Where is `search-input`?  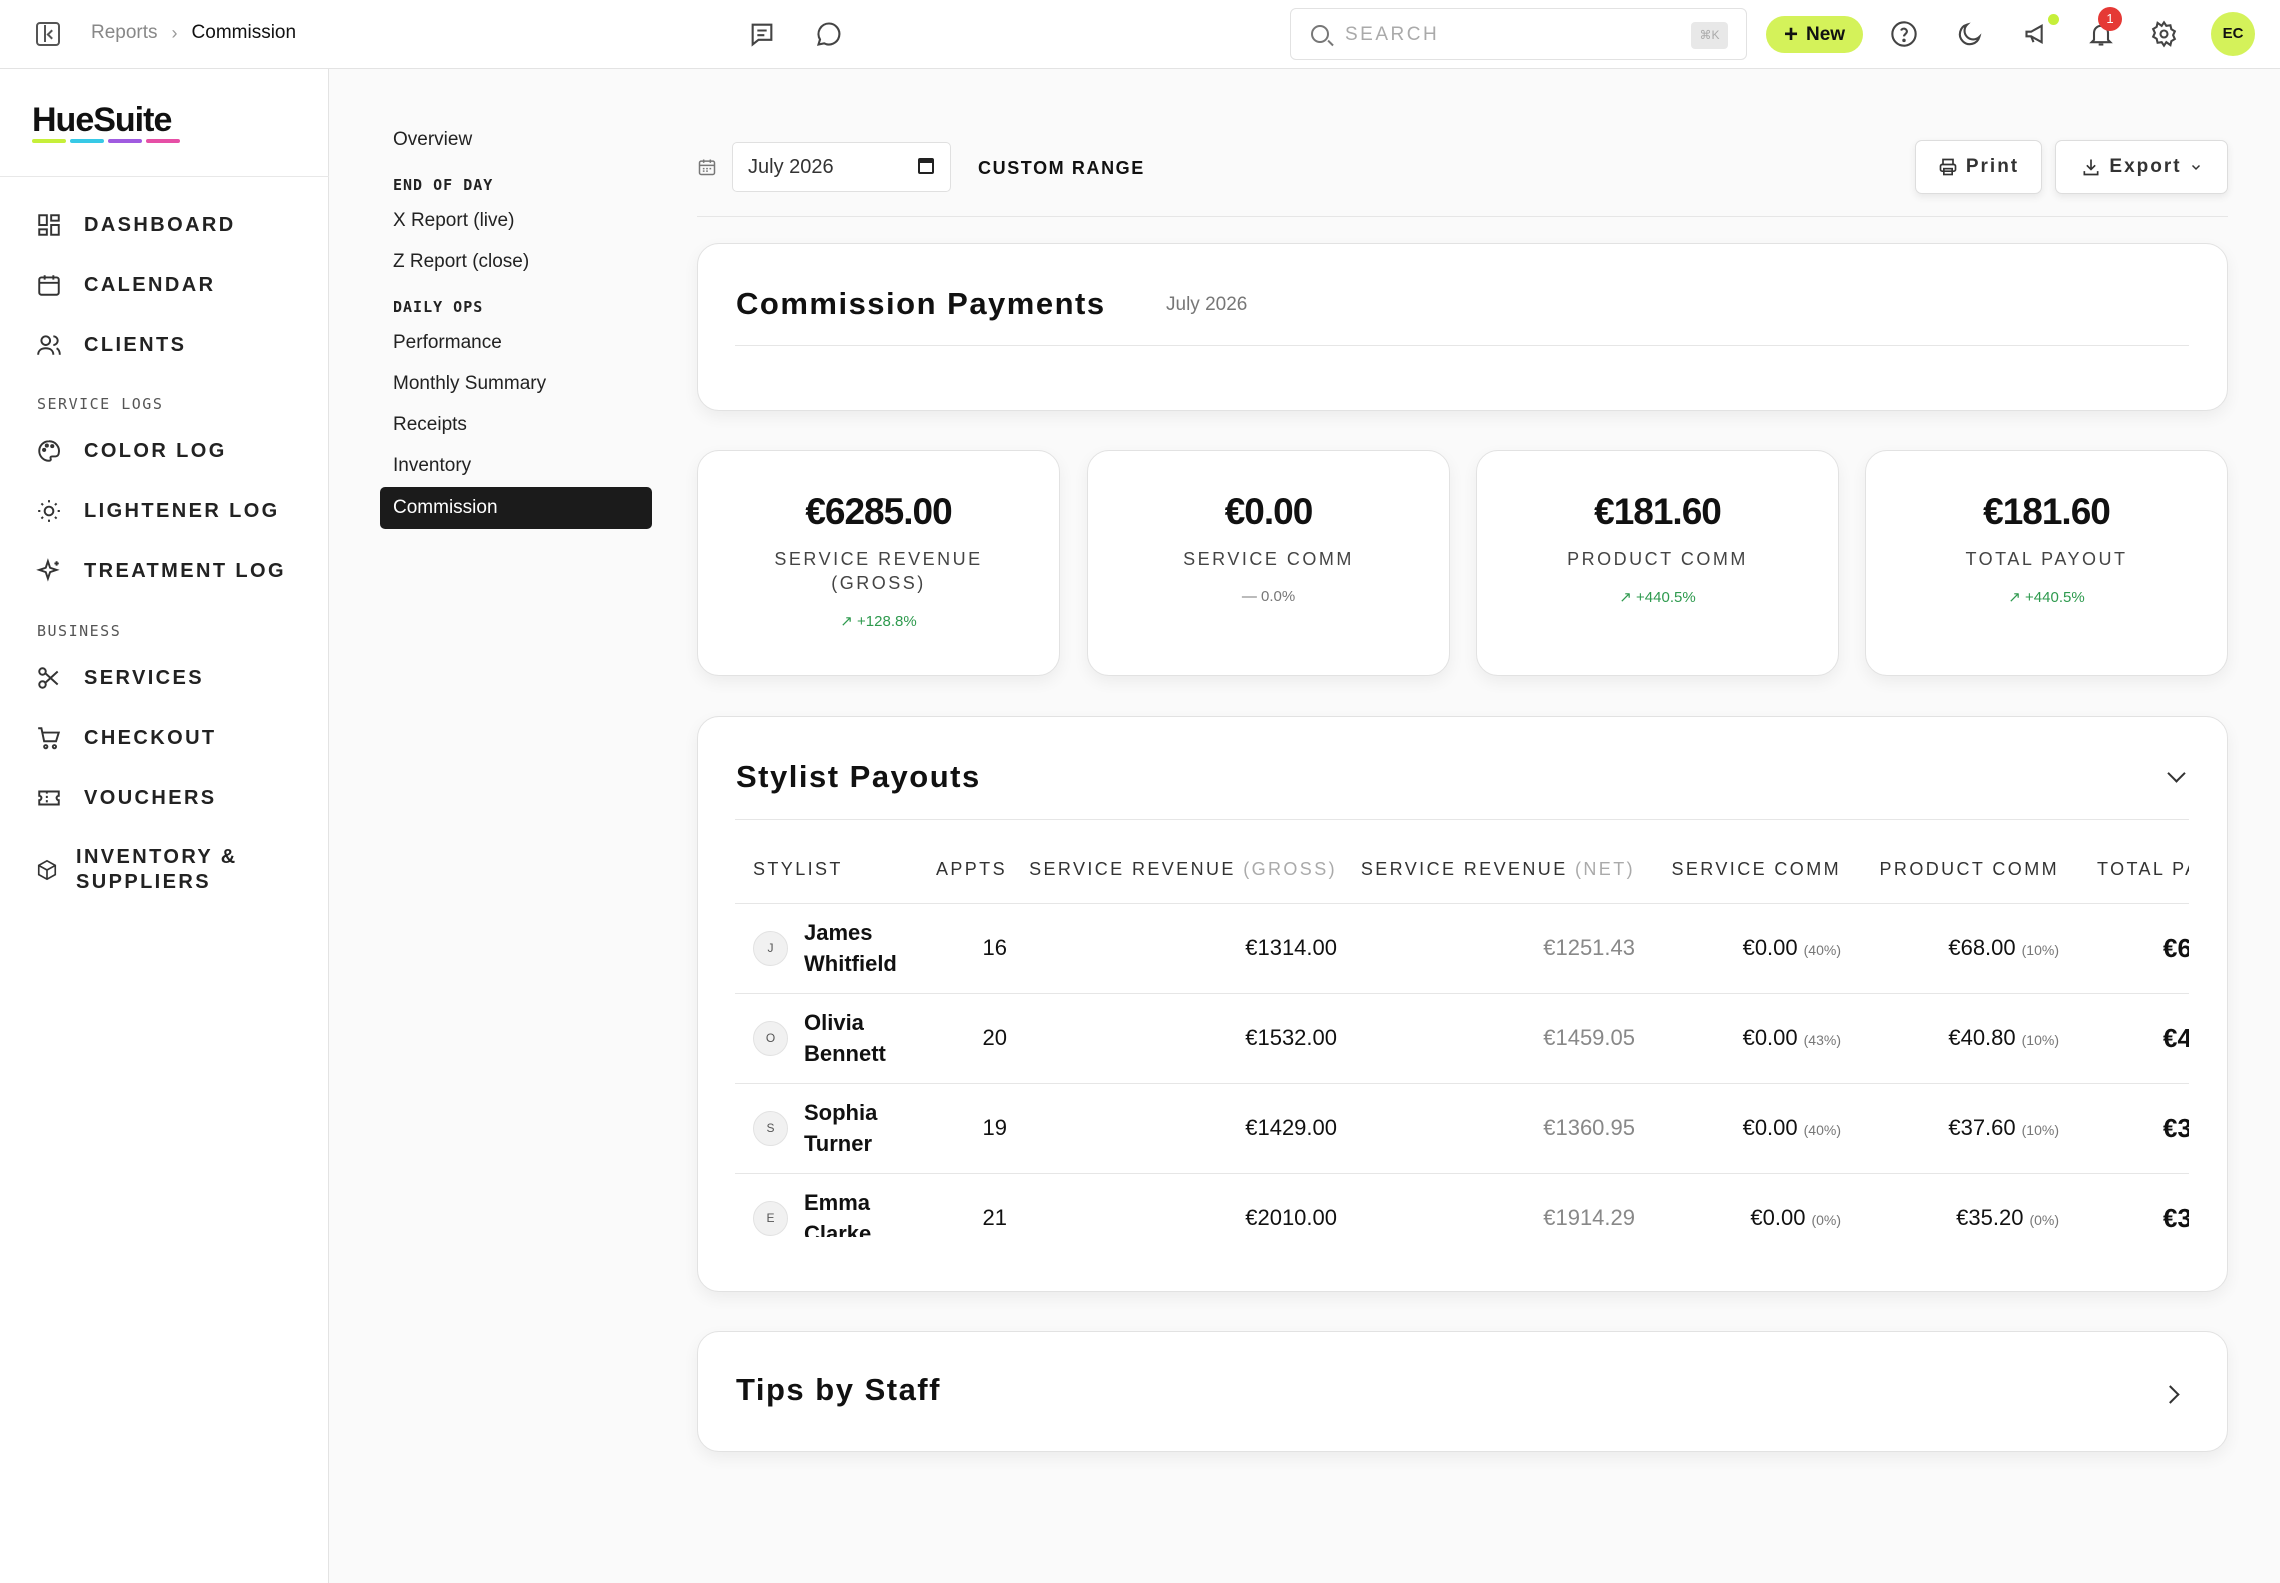
search-input is located at coordinates (1495, 35).